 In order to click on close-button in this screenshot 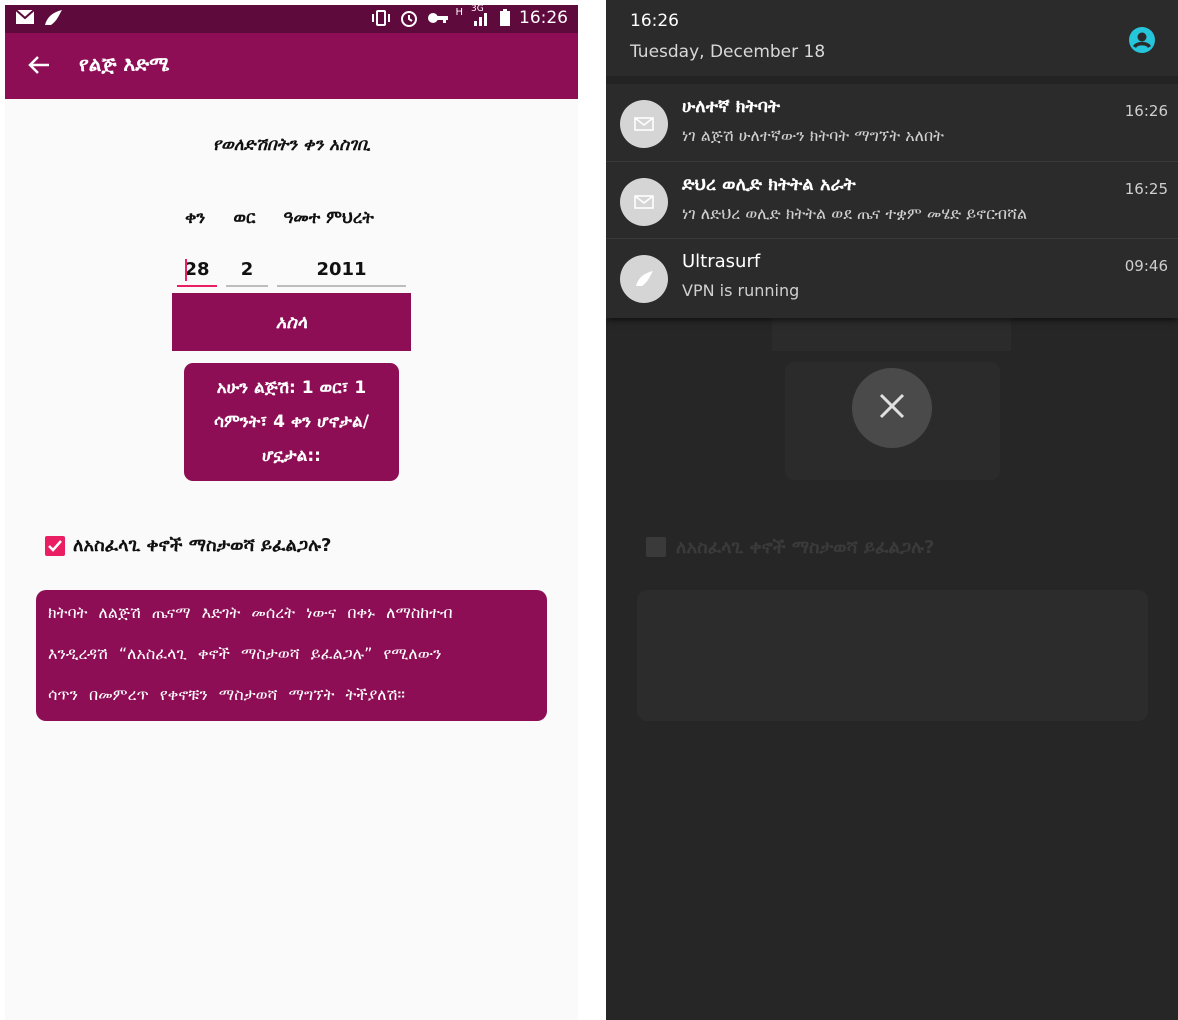, I will do `click(892, 408)`.